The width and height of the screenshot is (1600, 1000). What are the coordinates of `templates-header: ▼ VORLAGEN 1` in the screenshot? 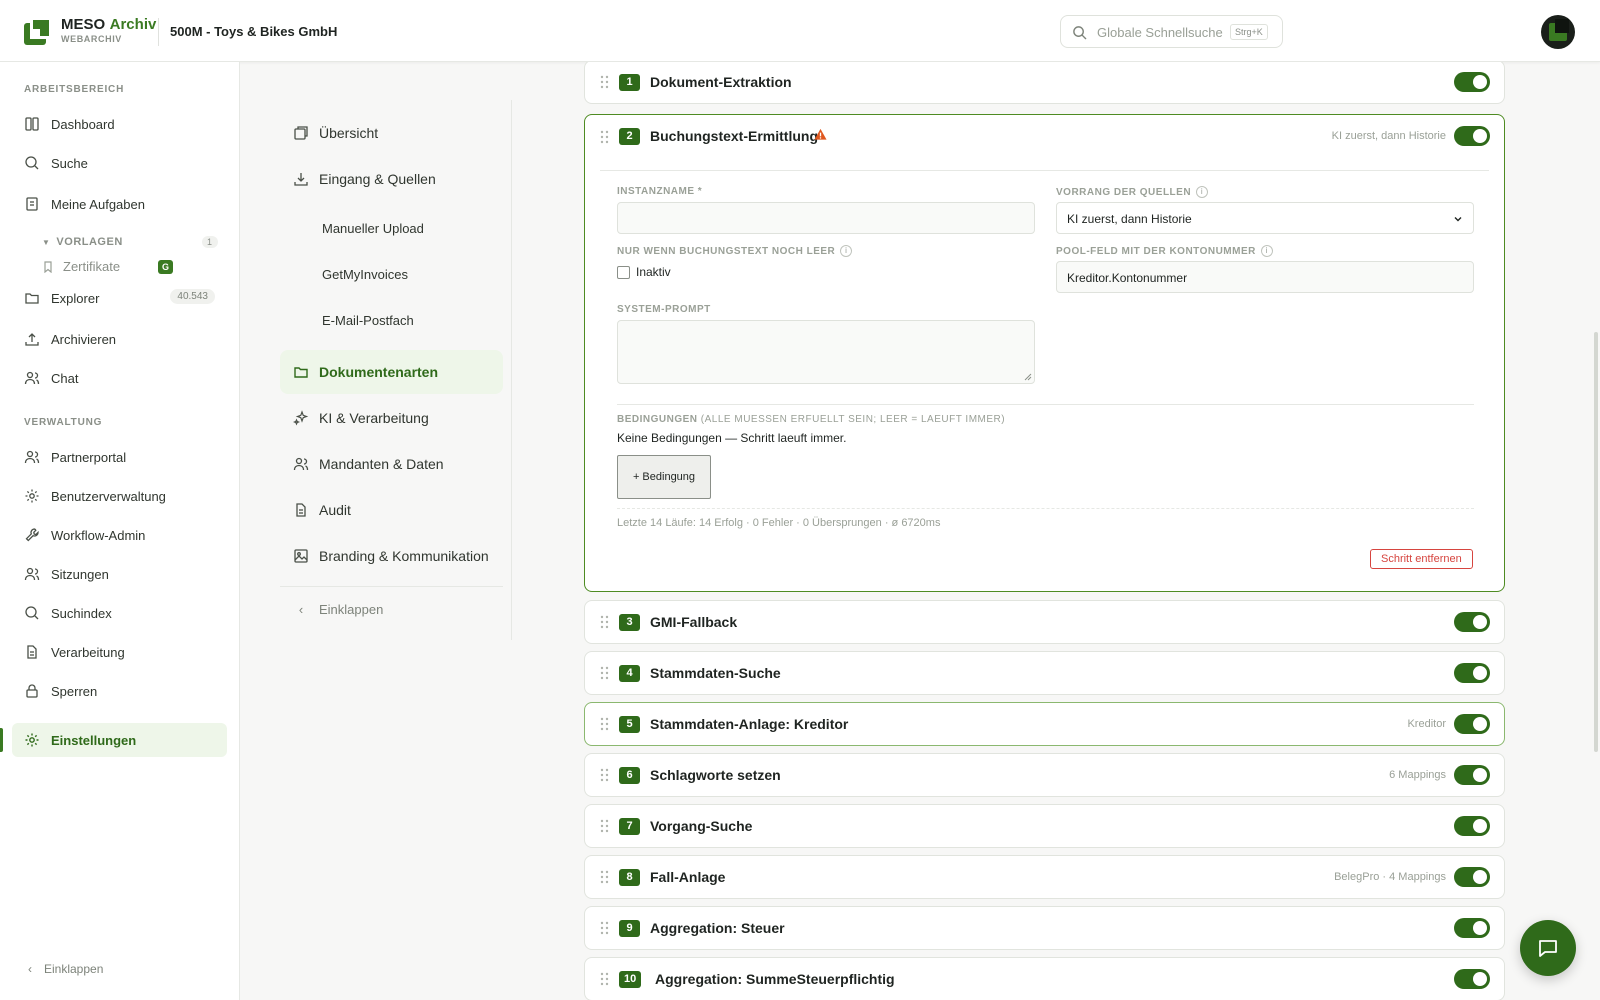 It's located at (130, 242).